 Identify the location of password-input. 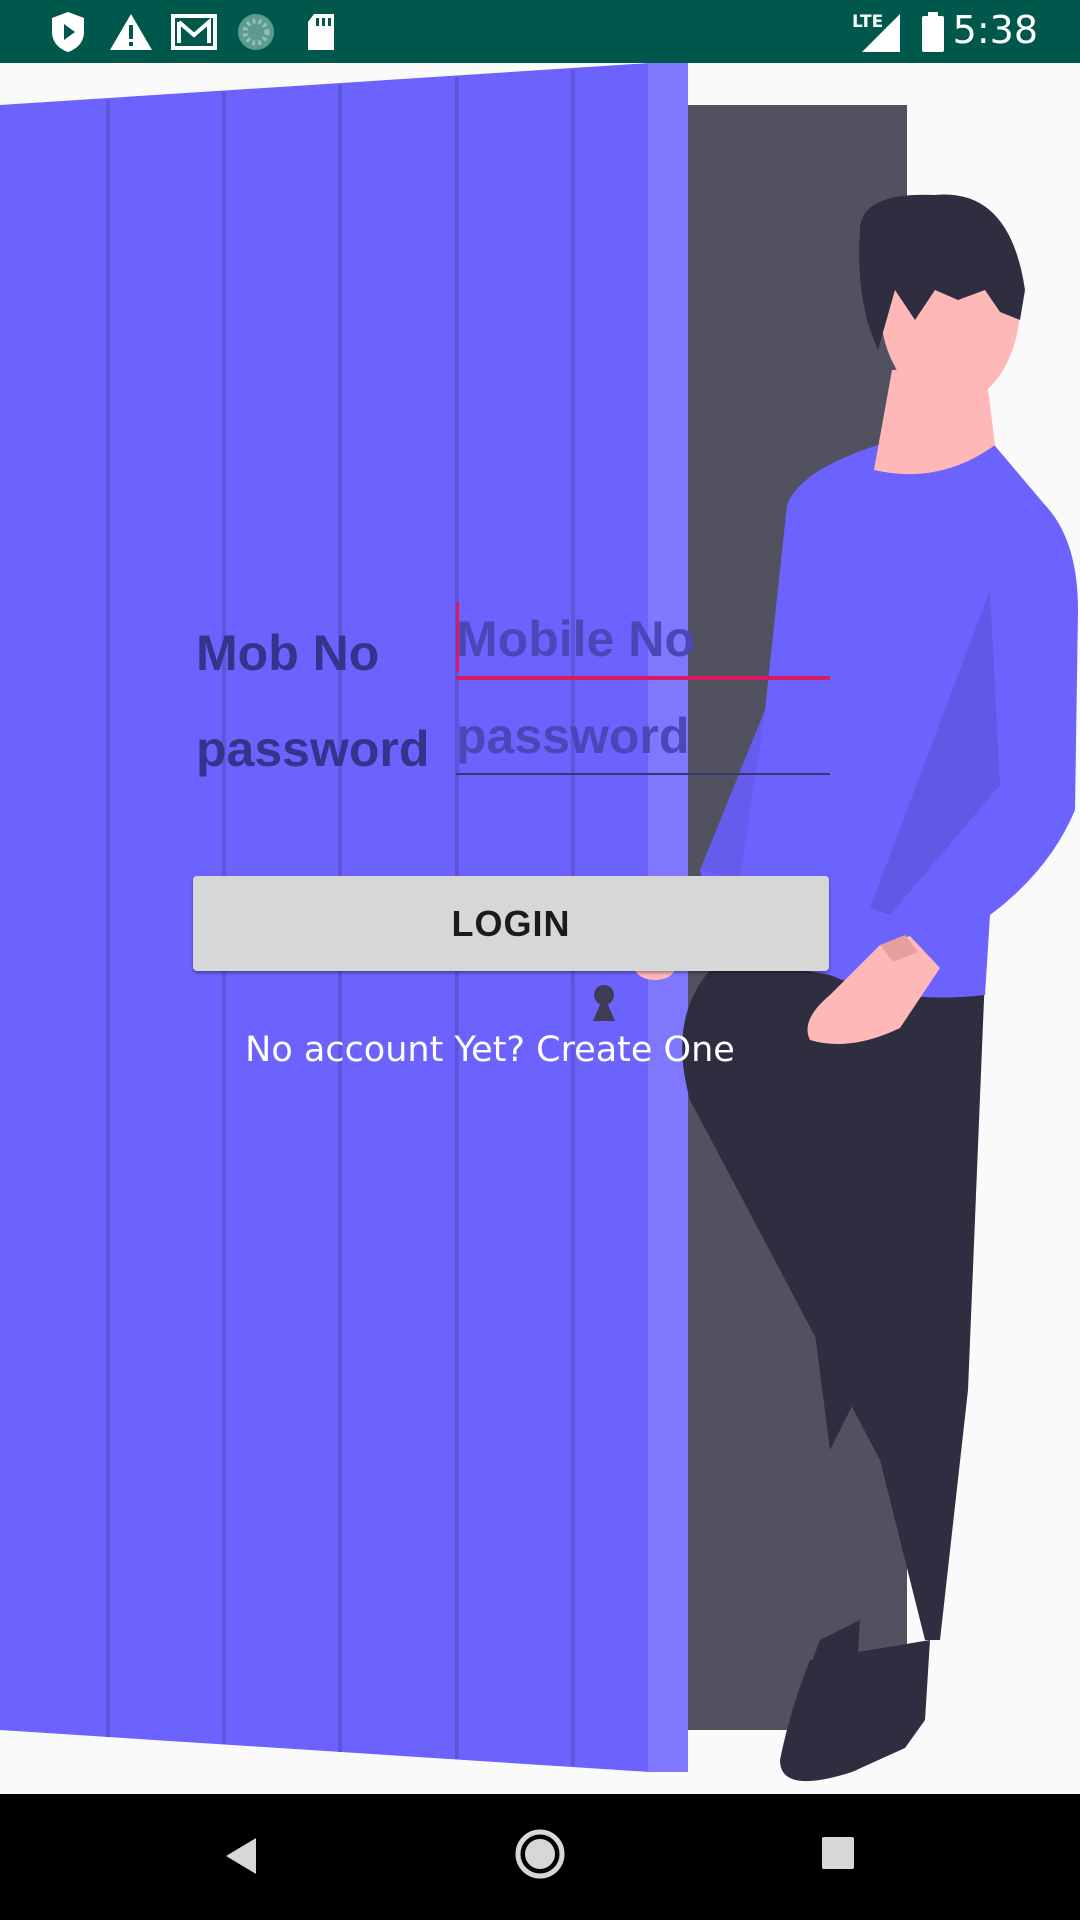
(643, 736).